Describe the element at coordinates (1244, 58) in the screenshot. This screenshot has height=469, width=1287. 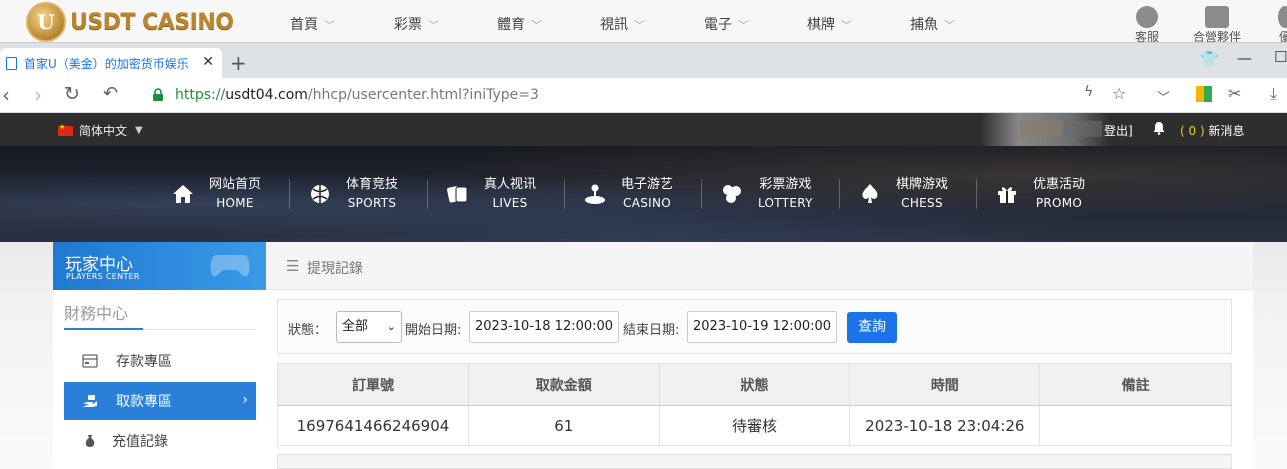
I see `minimize-icon: —` at that location.